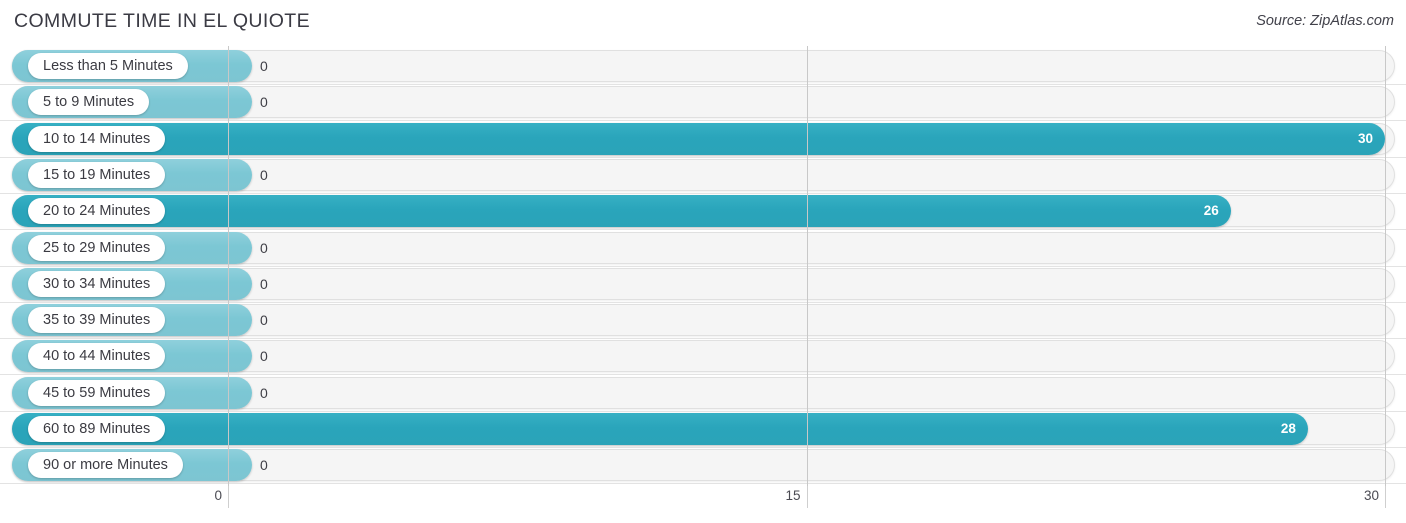 Image resolution: width=1406 pixels, height=523 pixels. What do you see at coordinates (703, 465) in the screenshot?
I see `chart-row: 0 90 or more Minutes` at bounding box center [703, 465].